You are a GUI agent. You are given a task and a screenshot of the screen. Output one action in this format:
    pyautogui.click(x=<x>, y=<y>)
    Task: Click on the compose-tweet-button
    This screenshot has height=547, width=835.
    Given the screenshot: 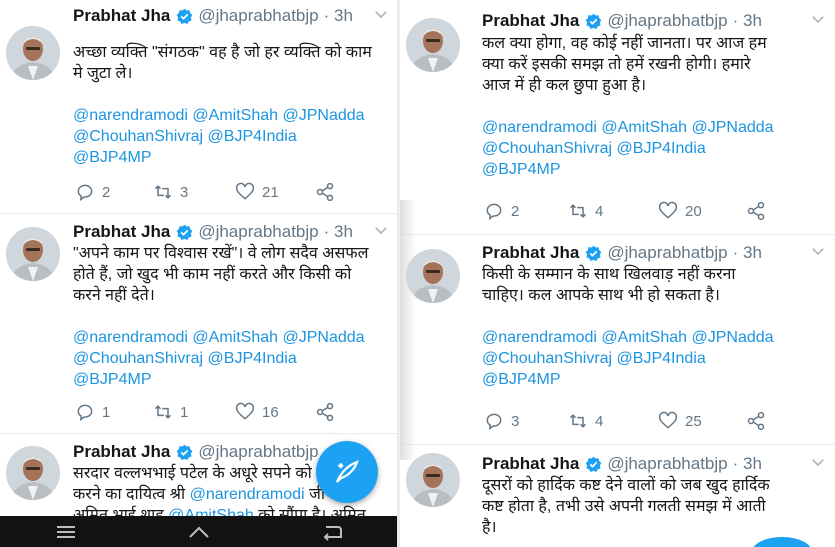 What is the action you would take?
    pyautogui.click(x=347, y=472)
    